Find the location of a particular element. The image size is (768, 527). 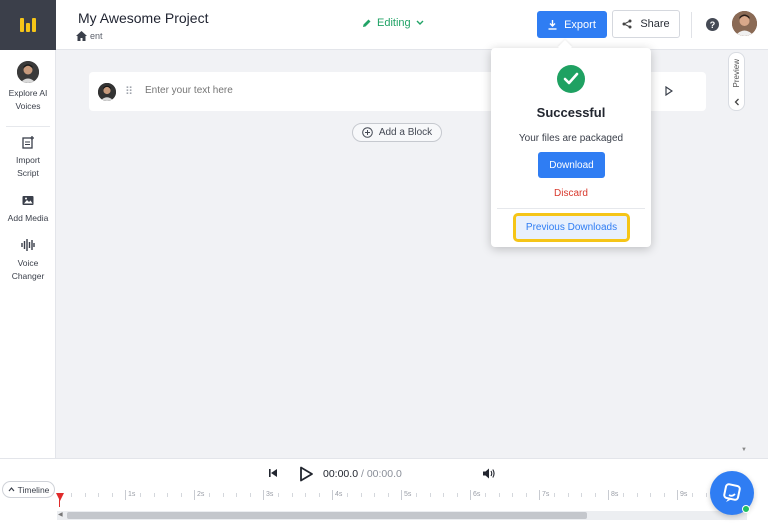

preview-tab: Preview is located at coordinates (736, 81).